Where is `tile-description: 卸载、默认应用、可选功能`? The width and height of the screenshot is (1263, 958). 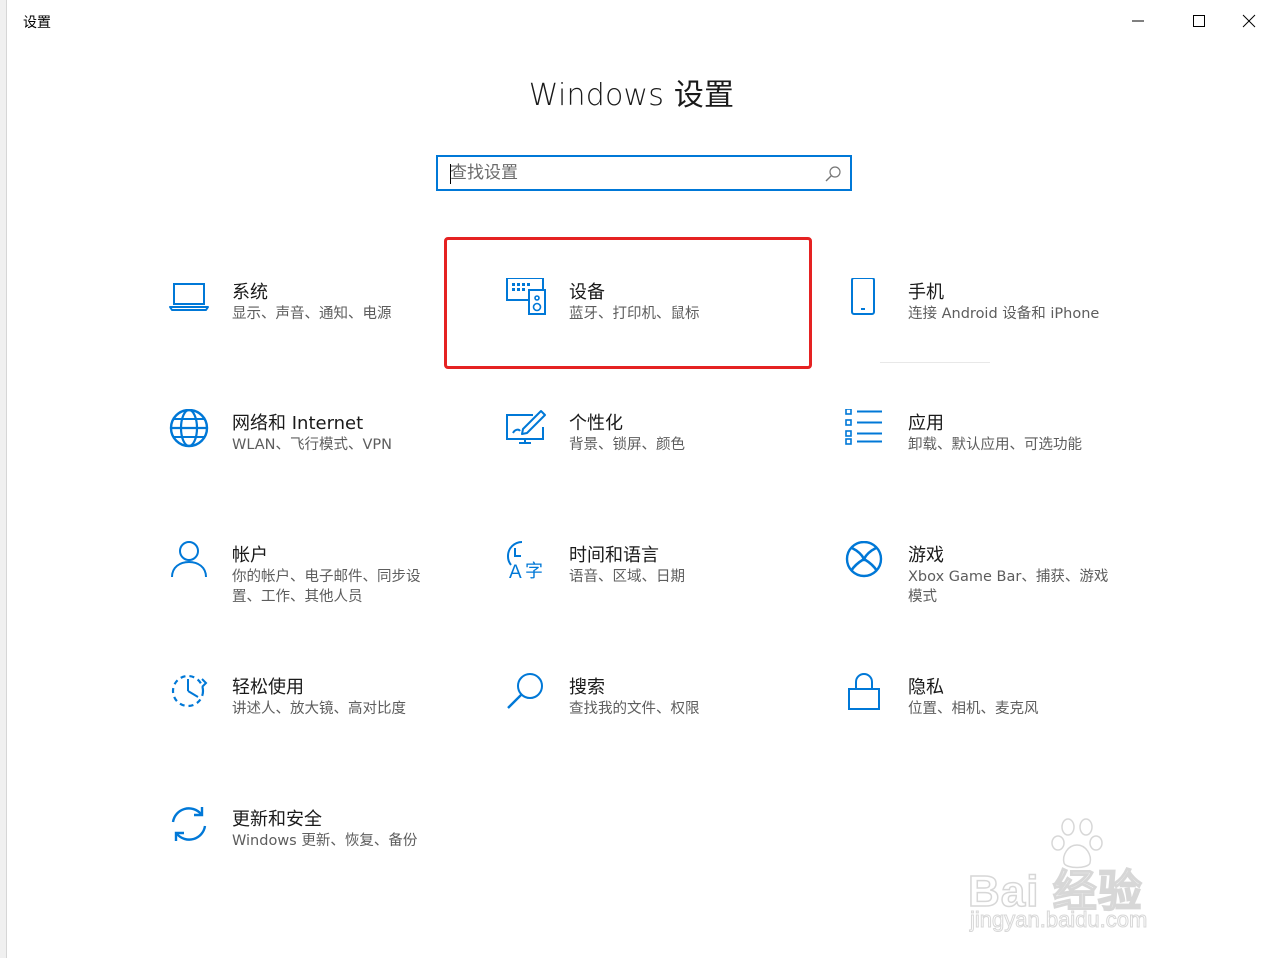 tile-description: 卸载、默认应用、可选功能 is located at coordinates (995, 445).